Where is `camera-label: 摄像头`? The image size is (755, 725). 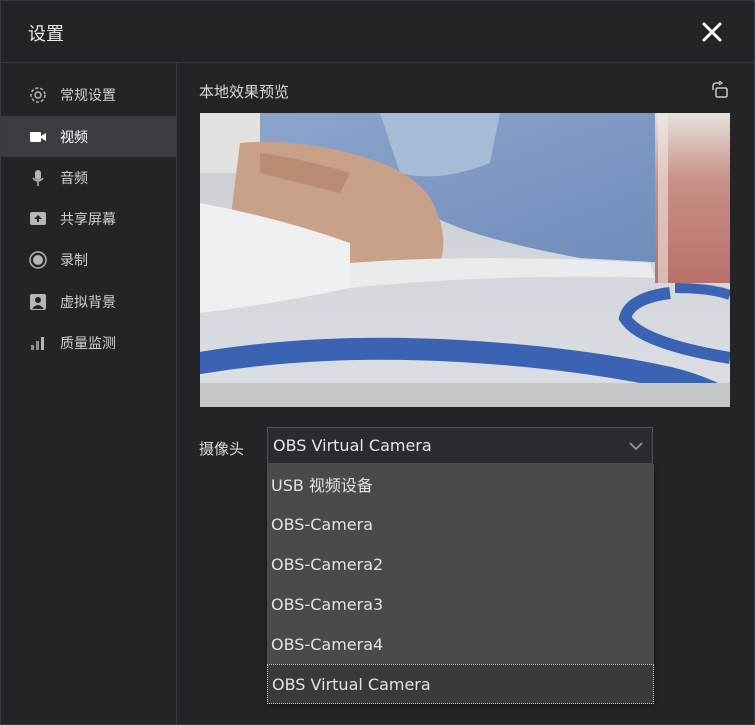 camera-label: 摄像头 is located at coordinates (222, 449).